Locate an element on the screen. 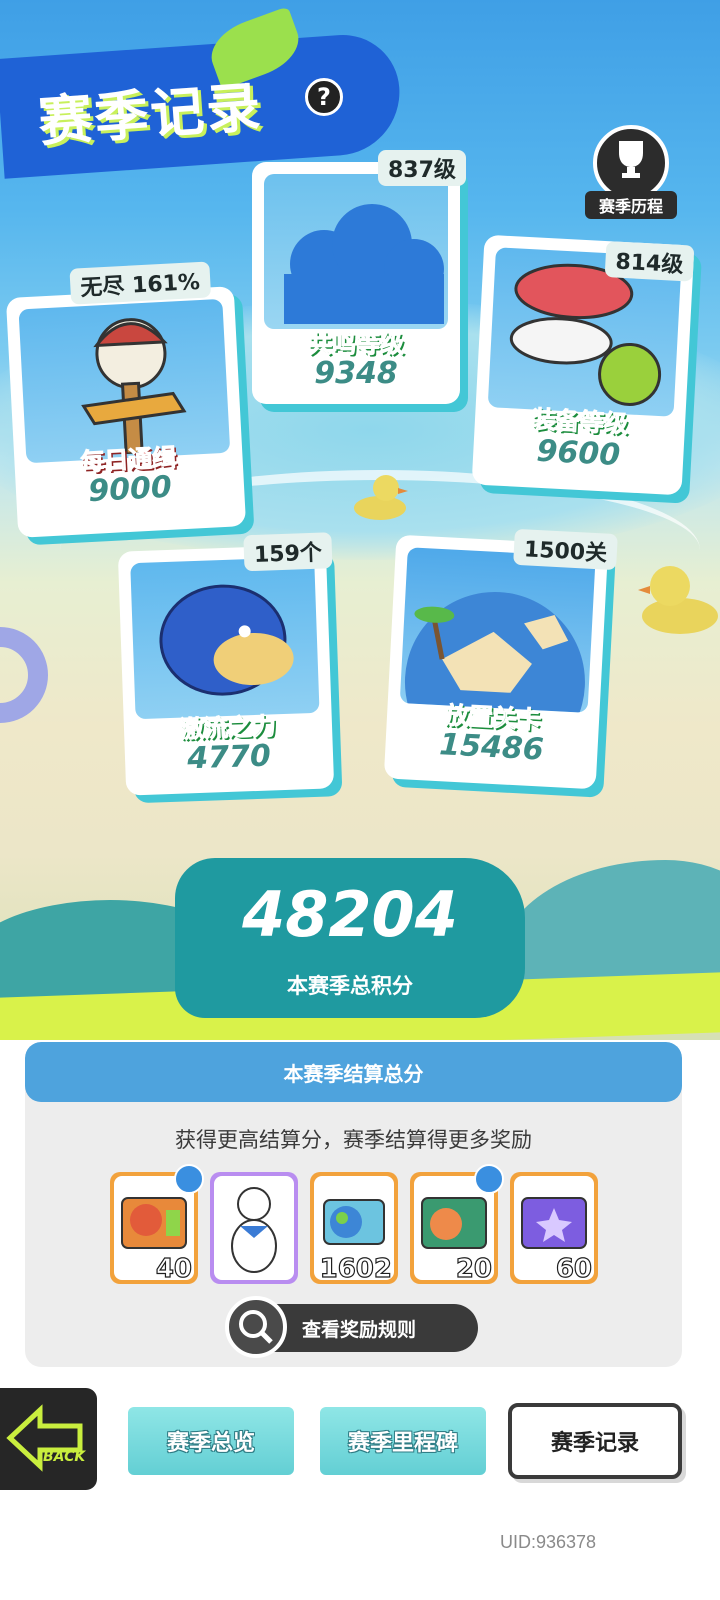 This screenshot has width=720, height=1600. reward-item-4: 20 is located at coordinates (457, 1224).